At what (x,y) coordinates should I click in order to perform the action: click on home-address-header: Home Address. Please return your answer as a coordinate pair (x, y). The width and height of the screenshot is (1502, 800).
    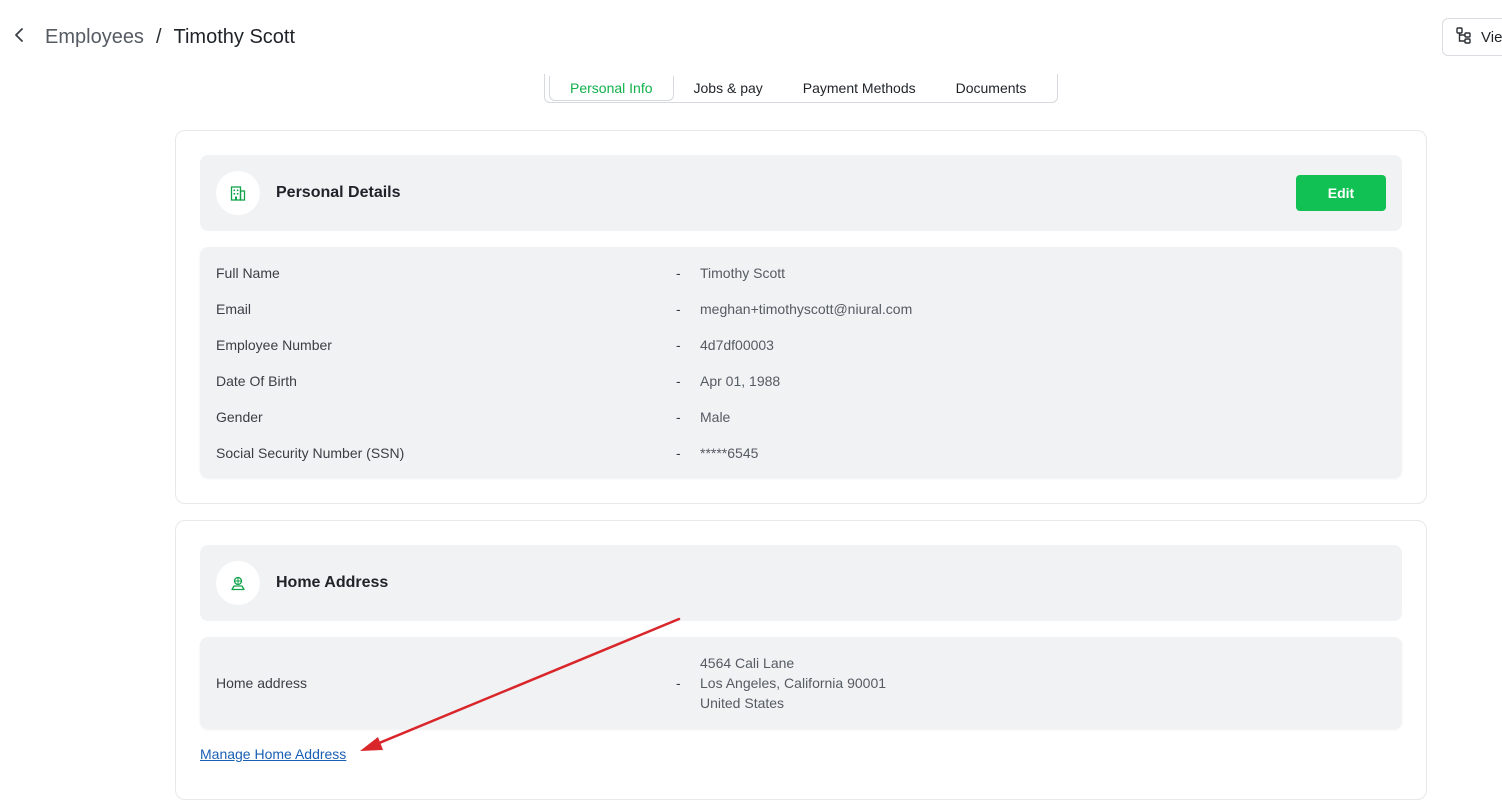
    Looking at the image, I should click on (801, 583).